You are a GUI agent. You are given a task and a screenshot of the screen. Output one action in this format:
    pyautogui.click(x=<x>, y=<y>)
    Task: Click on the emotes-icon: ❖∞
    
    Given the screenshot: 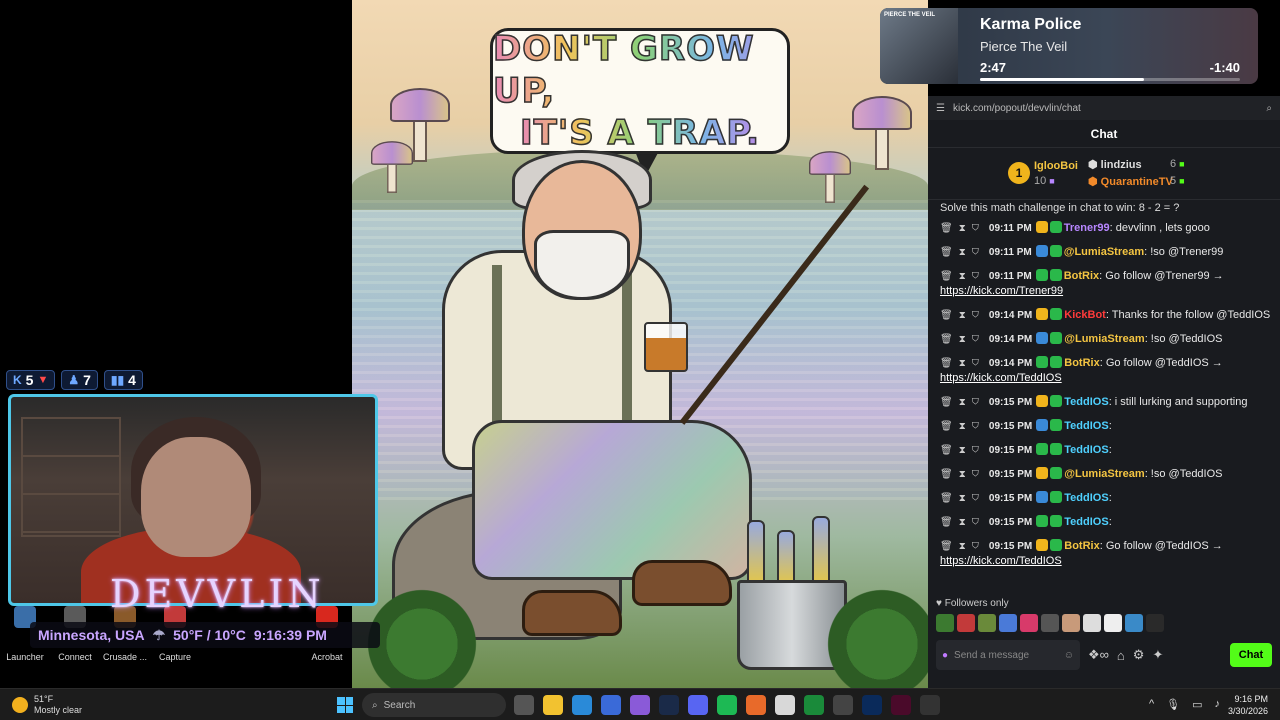 What is the action you would take?
    pyautogui.click(x=1098, y=655)
    